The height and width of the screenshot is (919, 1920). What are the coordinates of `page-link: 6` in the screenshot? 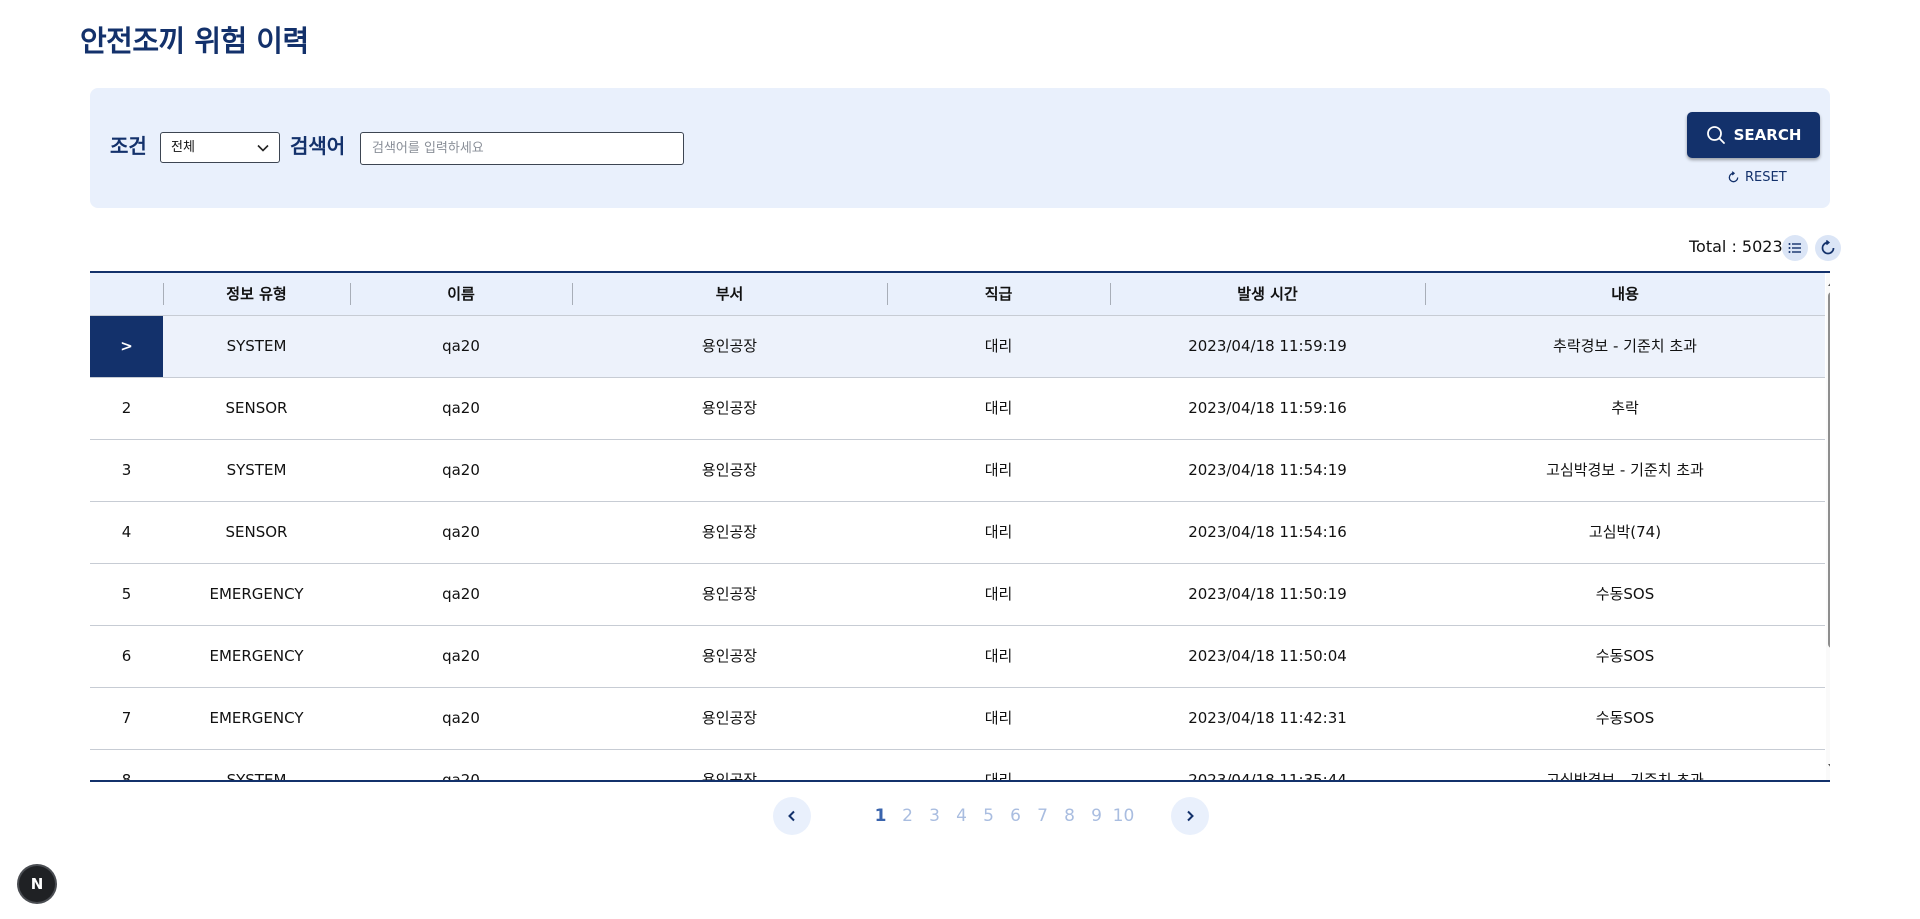 It's located at (1015, 816).